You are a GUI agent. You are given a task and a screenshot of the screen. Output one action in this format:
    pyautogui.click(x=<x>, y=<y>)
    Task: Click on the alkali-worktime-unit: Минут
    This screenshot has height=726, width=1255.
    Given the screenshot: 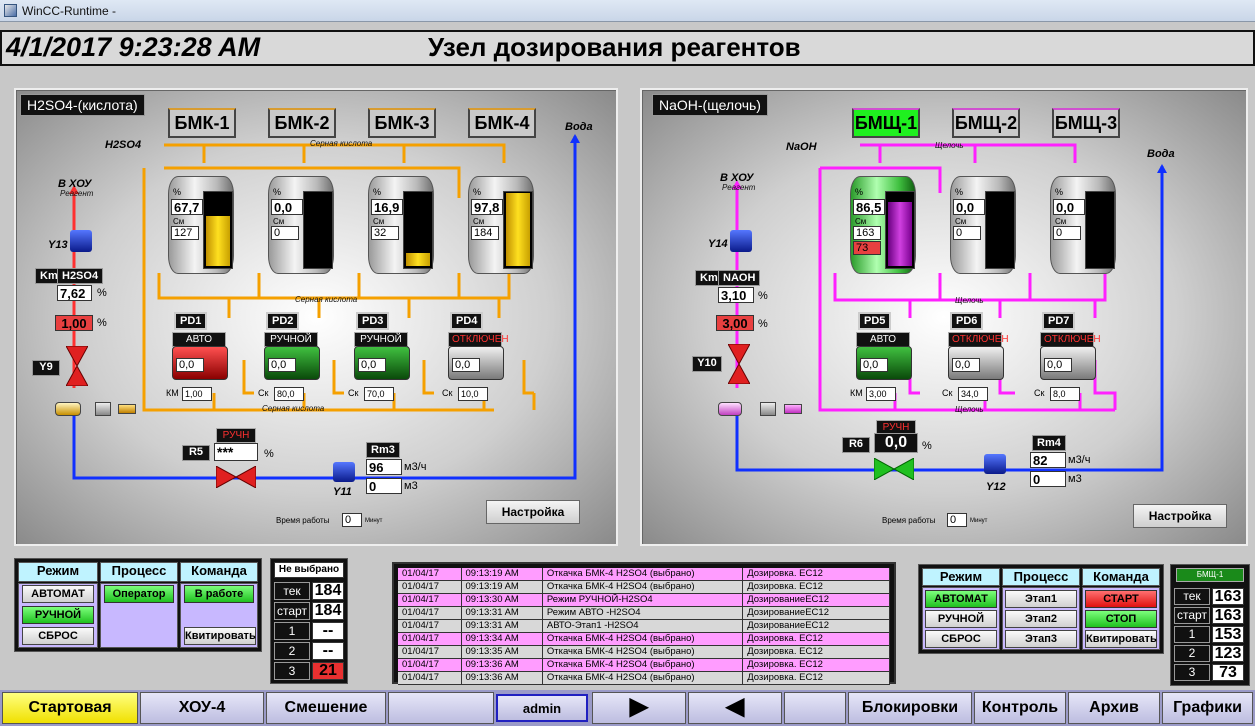 What is the action you would take?
    pyautogui.click(x=979, y=521)
    